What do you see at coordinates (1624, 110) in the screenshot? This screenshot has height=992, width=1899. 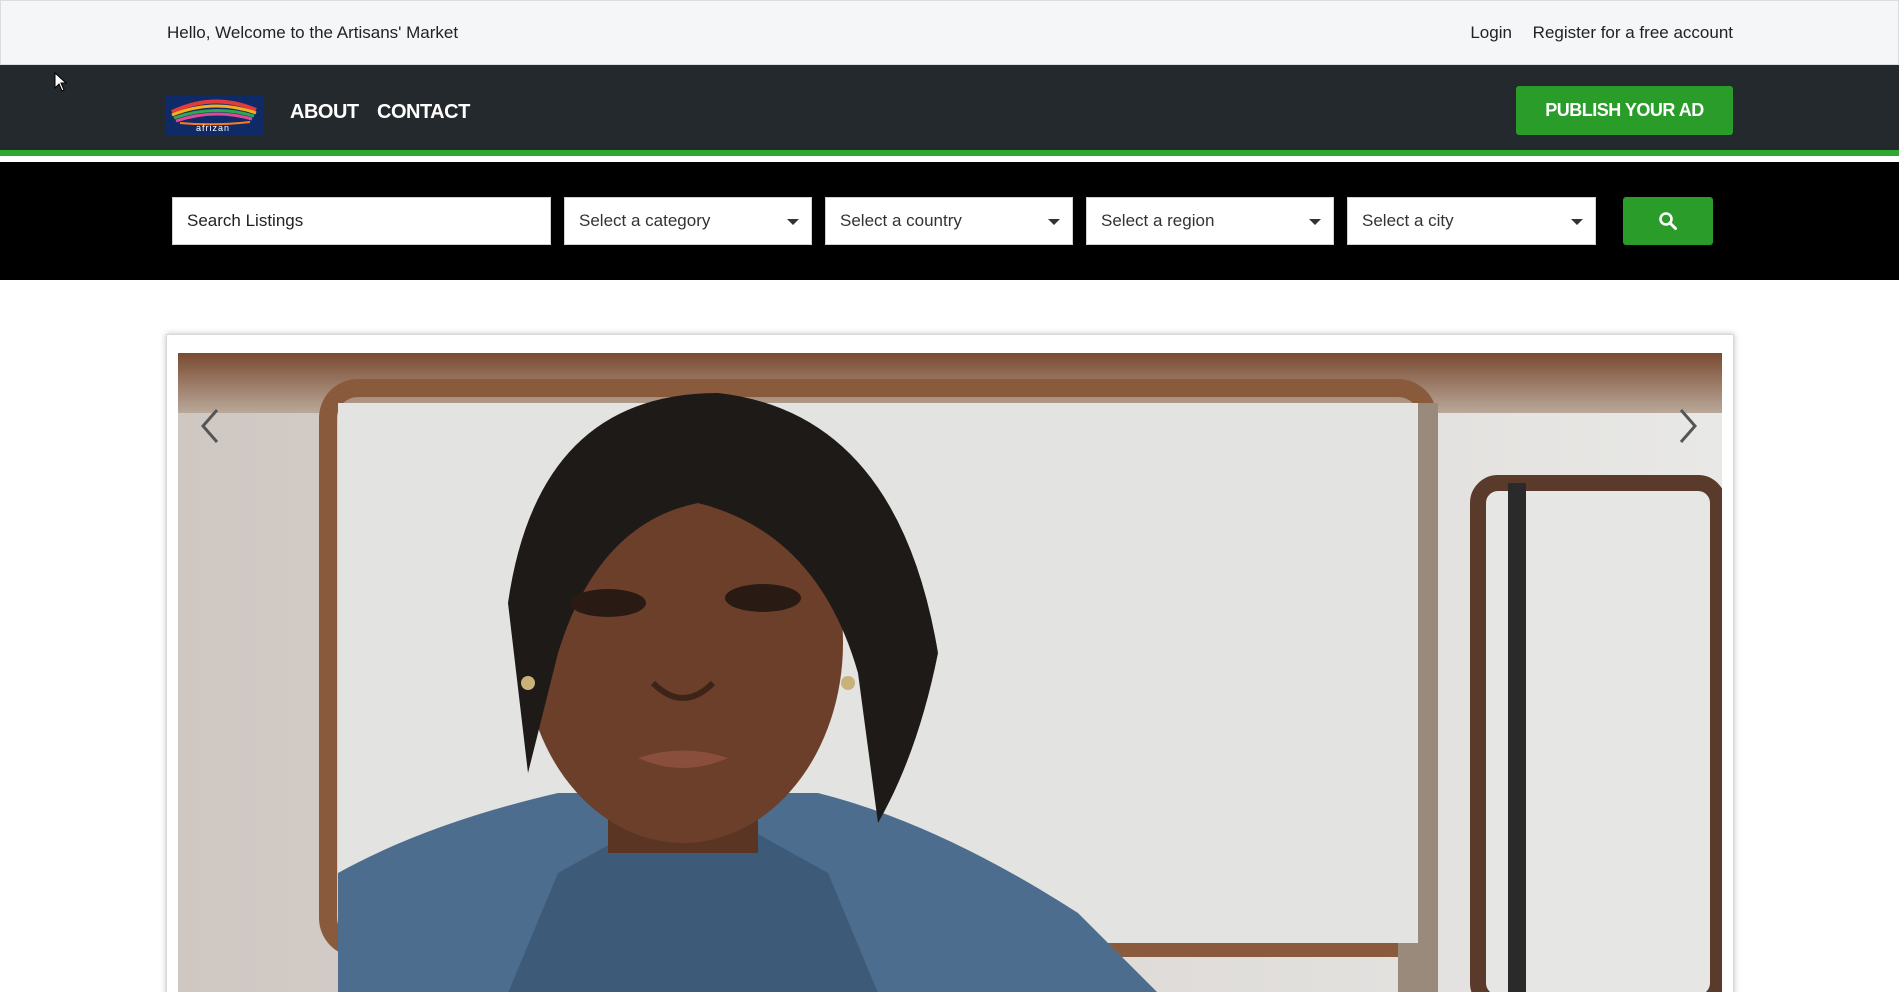 I see `publish-ad-button: PUBLISH YOUR AD` at bounding box center [1624, 110].